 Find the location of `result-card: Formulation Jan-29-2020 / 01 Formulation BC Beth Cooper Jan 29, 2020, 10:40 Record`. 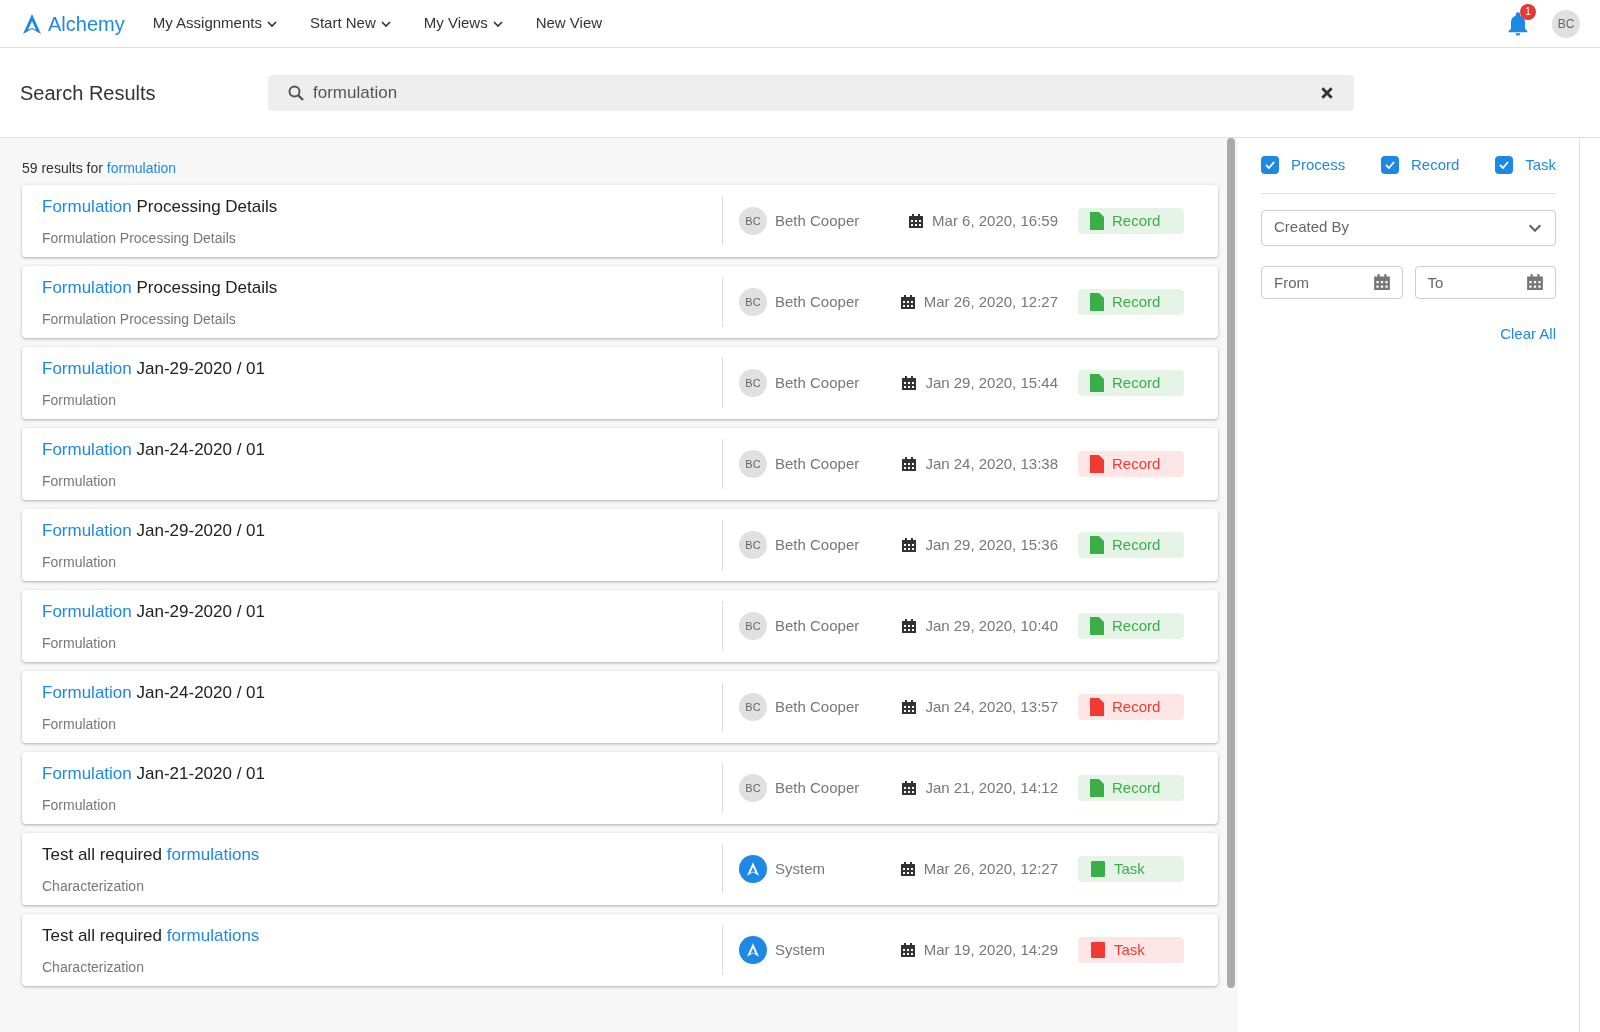

result-card: Formulation Jan-29-2020 / 01 Formulation BC Beth Cooper Jan 29, 2020, 10:40 Record is located at coordinates (620, 626).